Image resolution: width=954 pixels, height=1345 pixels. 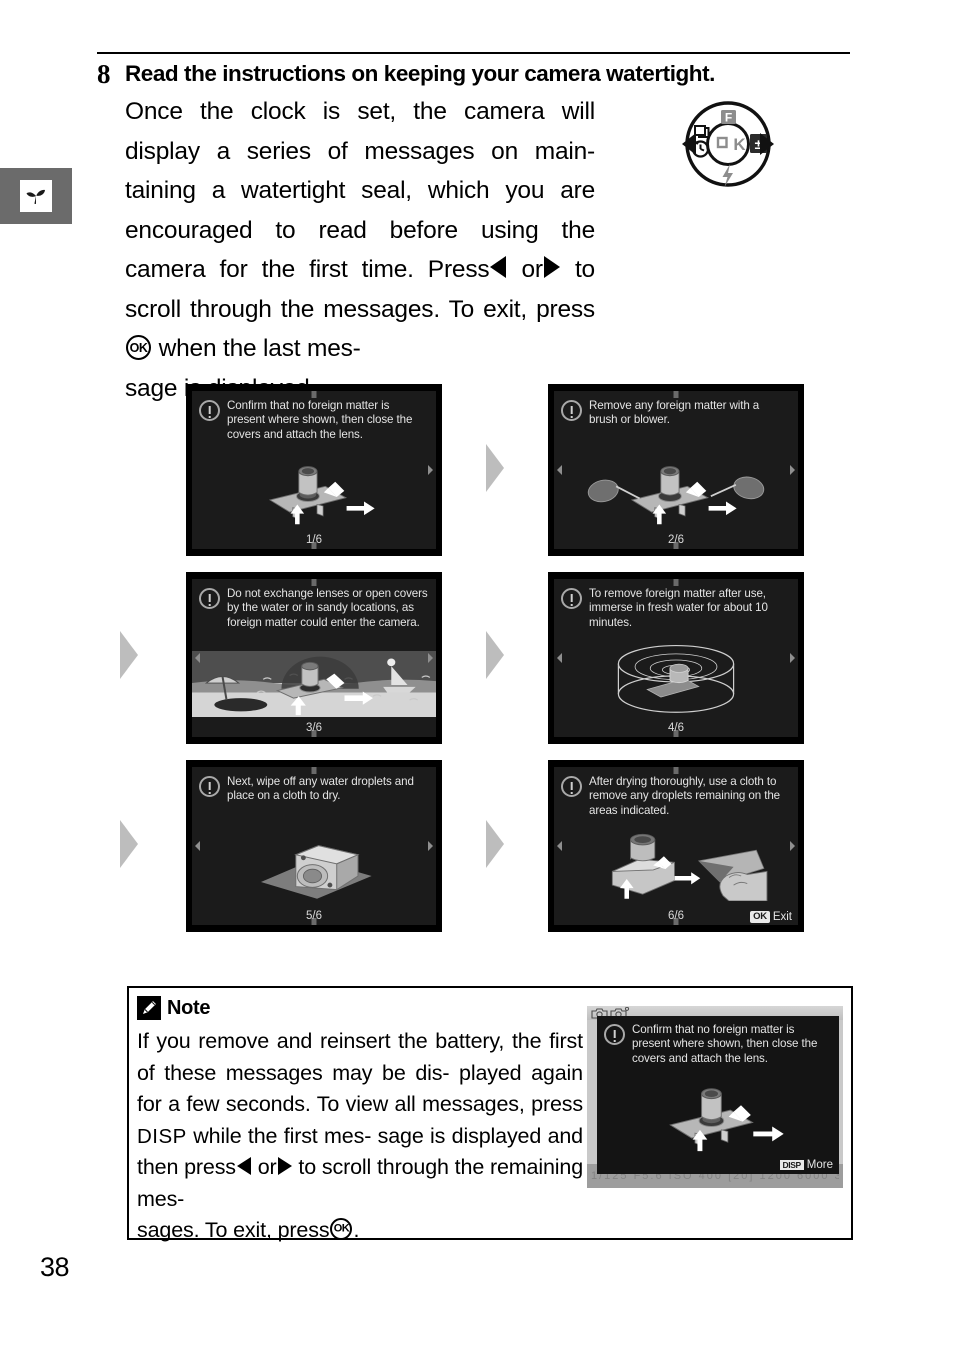 I want to click on inset-artwork-camera-mount, so click(x=718, y=1113).